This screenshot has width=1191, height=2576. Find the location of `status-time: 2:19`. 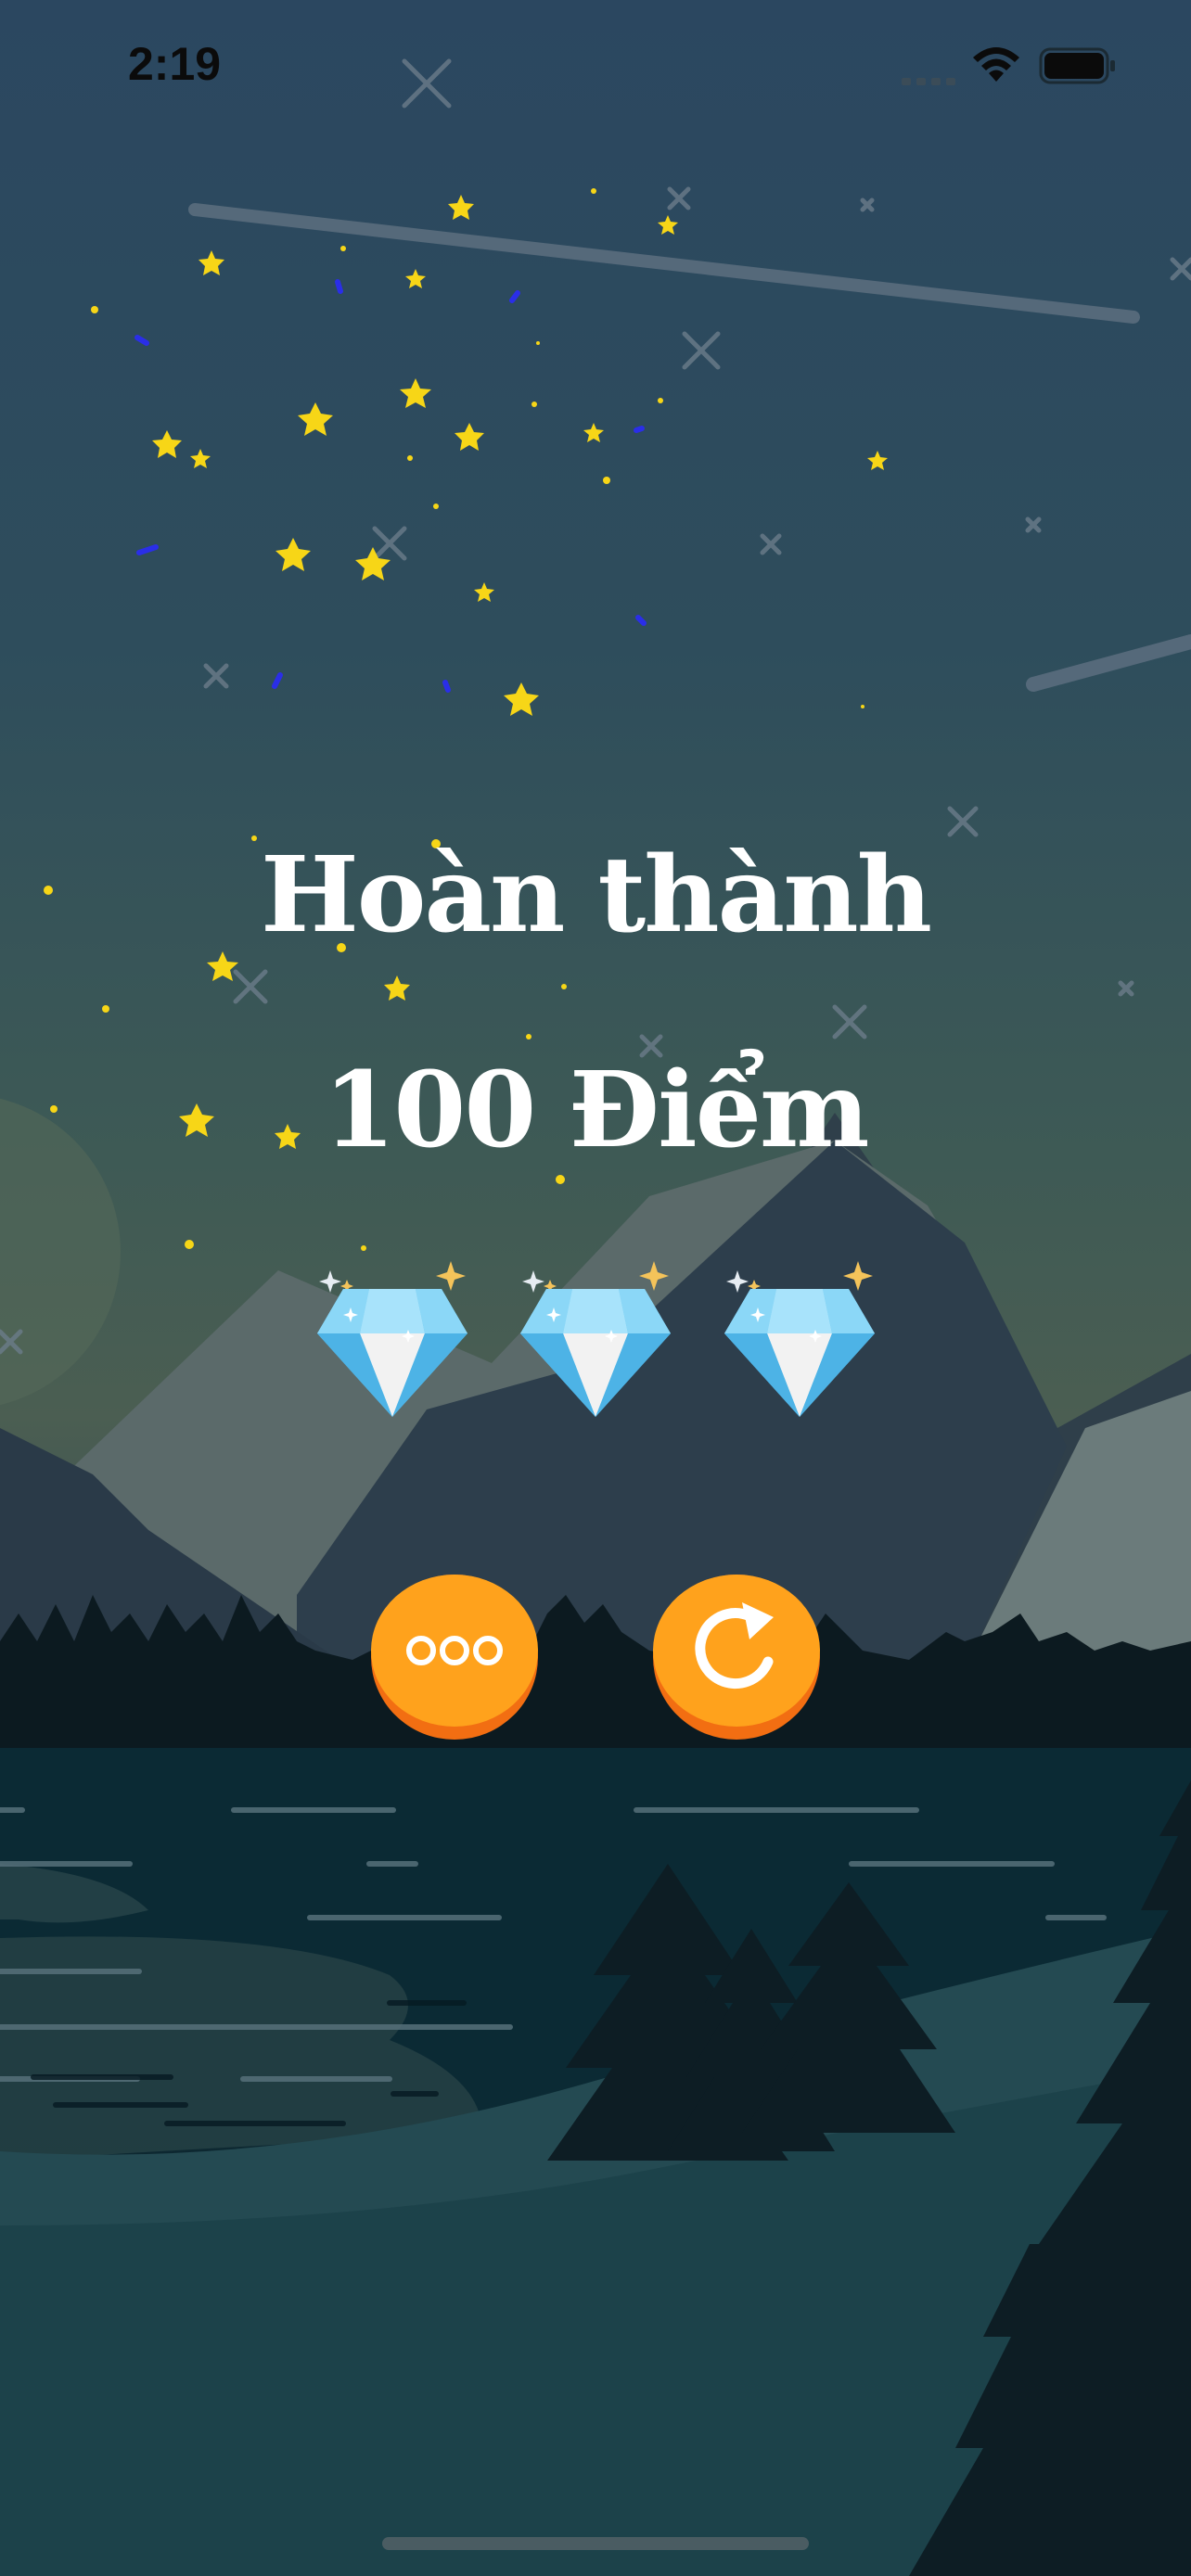

status-time: 2:19 is located at coordinates (175, 64).